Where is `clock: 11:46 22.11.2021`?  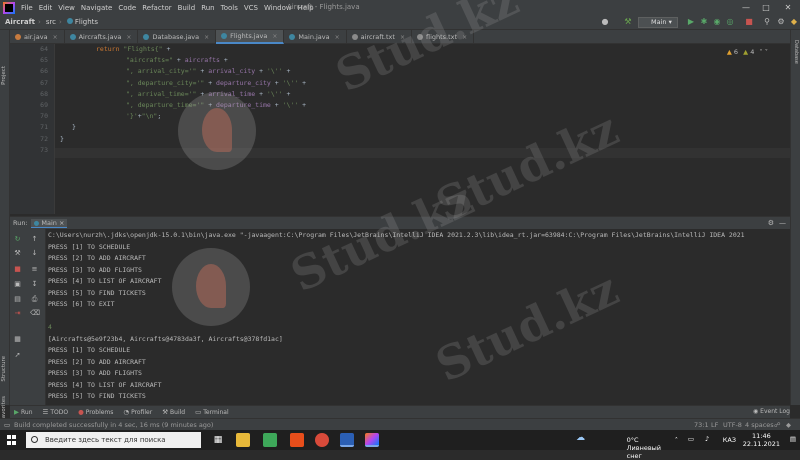
clock: 11:46 22.11.2021 is located at coordinates (761, 440).